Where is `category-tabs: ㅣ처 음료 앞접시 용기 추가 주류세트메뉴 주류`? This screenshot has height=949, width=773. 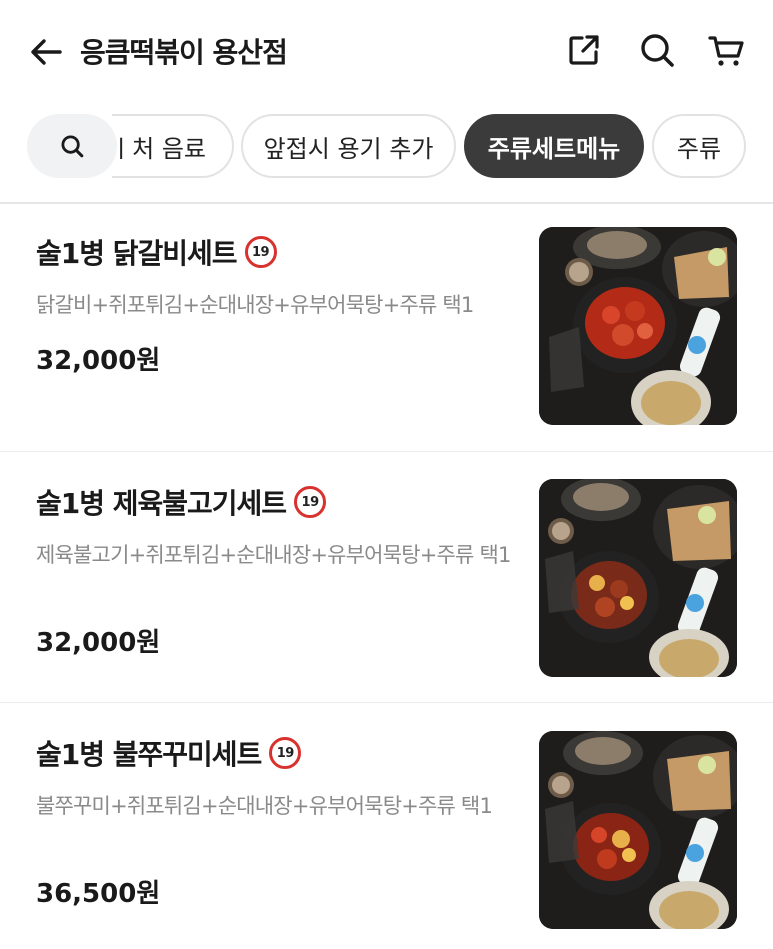 category-tabs: ㅣ처 음료 앞접시 용기 추가 주류세트메뉴 주류 is located at coordinates (386, 146).